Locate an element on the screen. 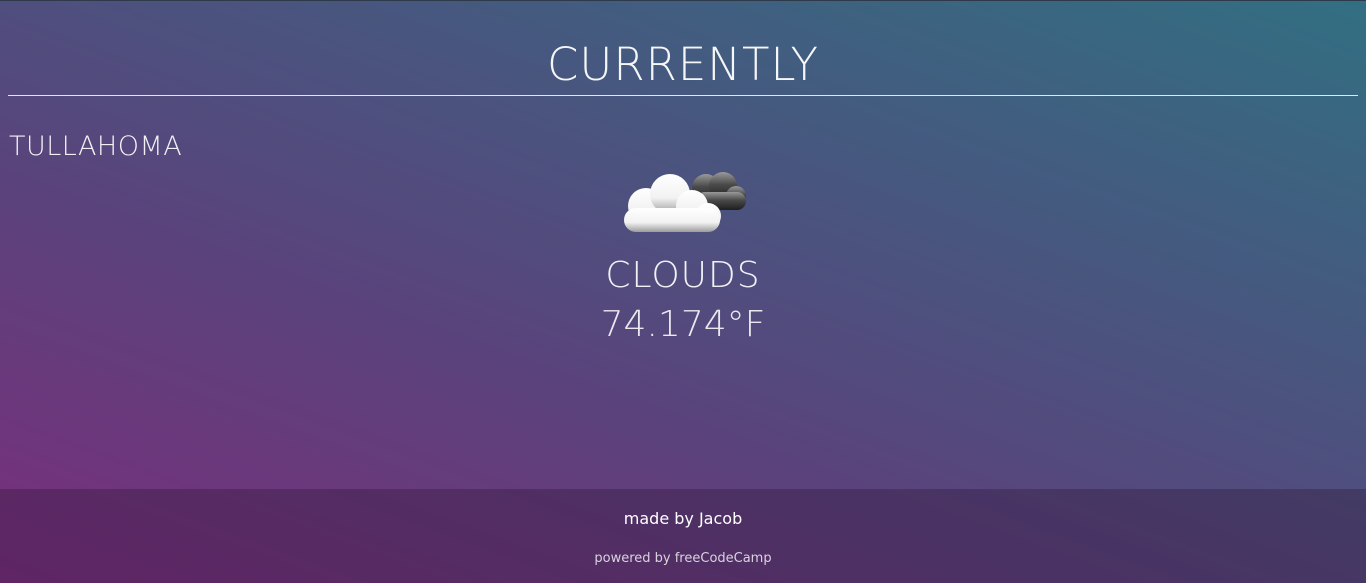  header: CURRENTLY is located at coordinates (683, 66).